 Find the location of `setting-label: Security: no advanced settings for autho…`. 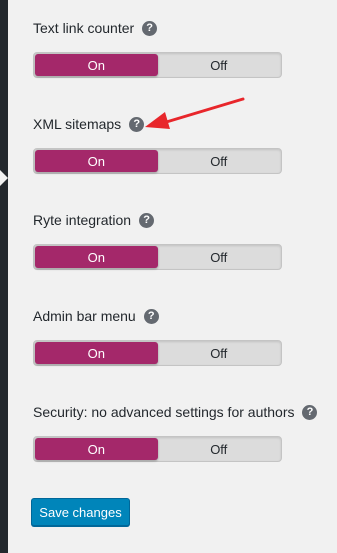

setting-label: Security: no advanced settings for autho… is located at coordinates (164, 412).